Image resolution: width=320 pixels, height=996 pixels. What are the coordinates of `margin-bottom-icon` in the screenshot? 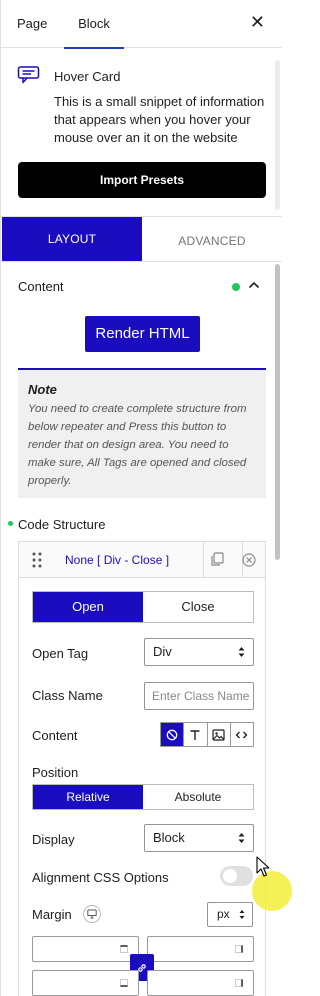 It's located at (124, 983).